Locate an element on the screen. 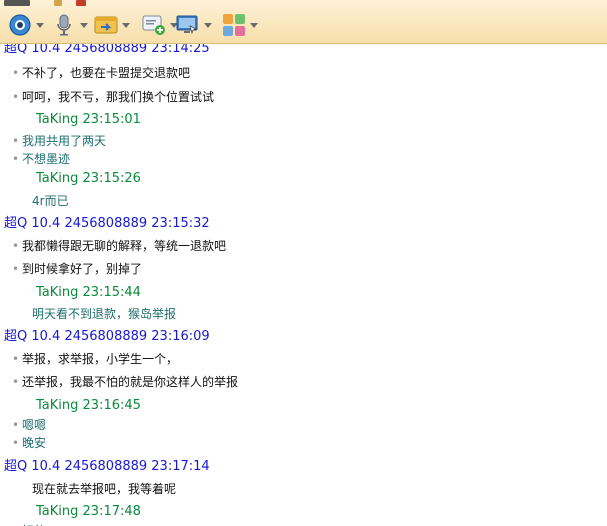 Image resolution: width=607 pixels, height=526 pixels. list-item: •好的 is located at coordinates (29, 524).